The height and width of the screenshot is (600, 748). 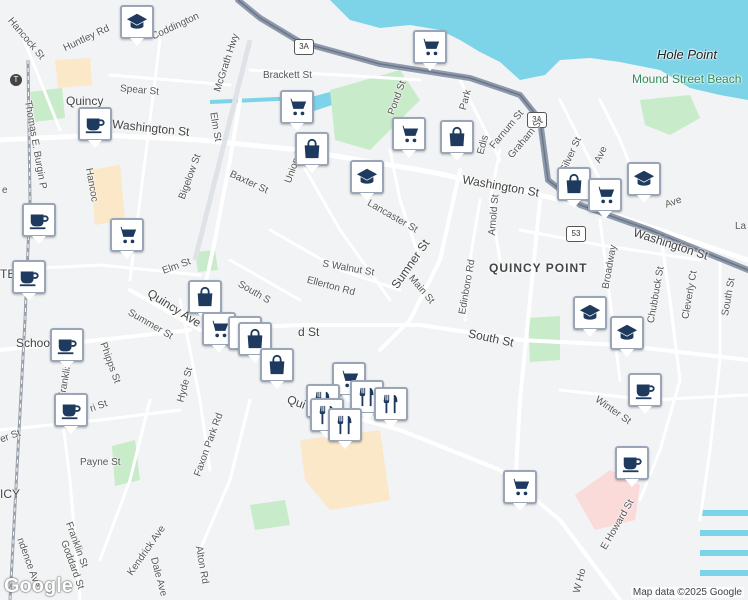 I want to click on label-d-st: d St, so click(x=309, y=332).